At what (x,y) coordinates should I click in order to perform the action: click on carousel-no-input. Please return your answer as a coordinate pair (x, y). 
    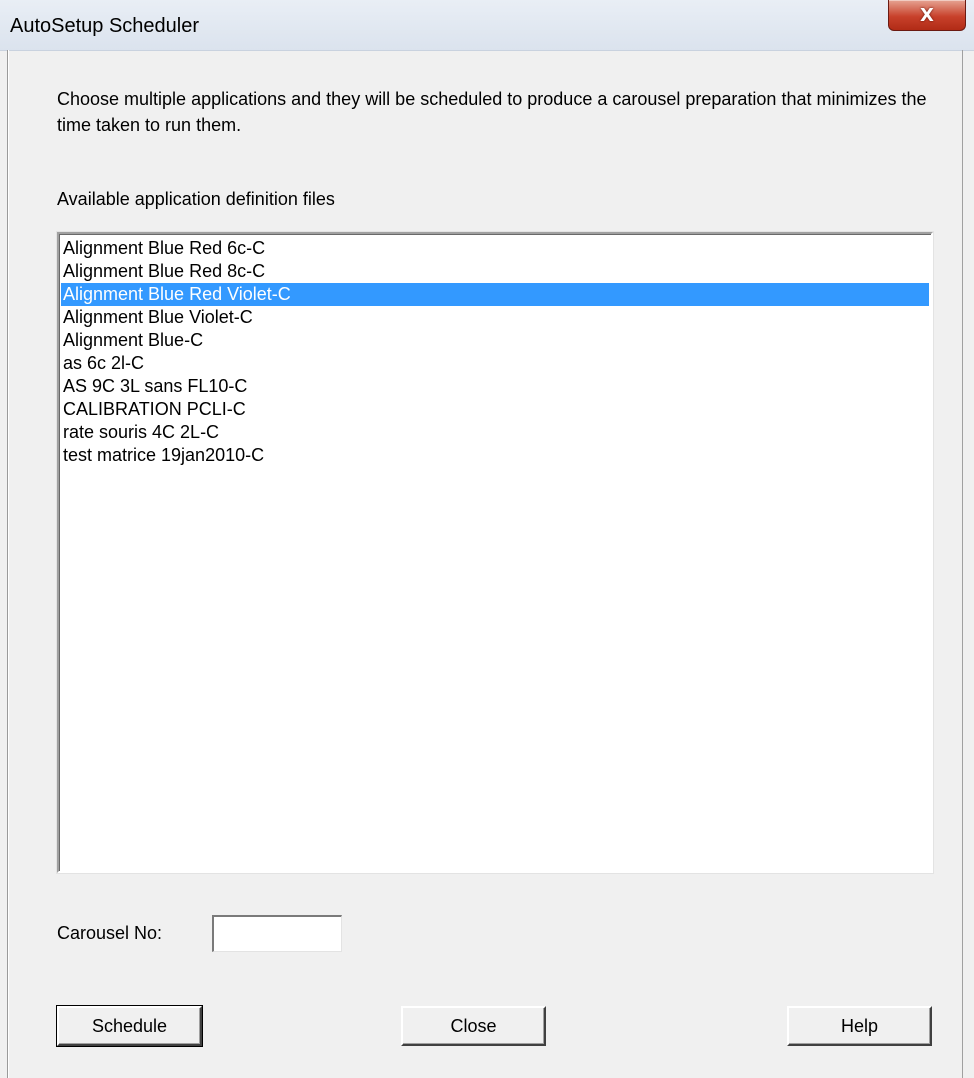
    Looking at the image, I should click on (277, 933).